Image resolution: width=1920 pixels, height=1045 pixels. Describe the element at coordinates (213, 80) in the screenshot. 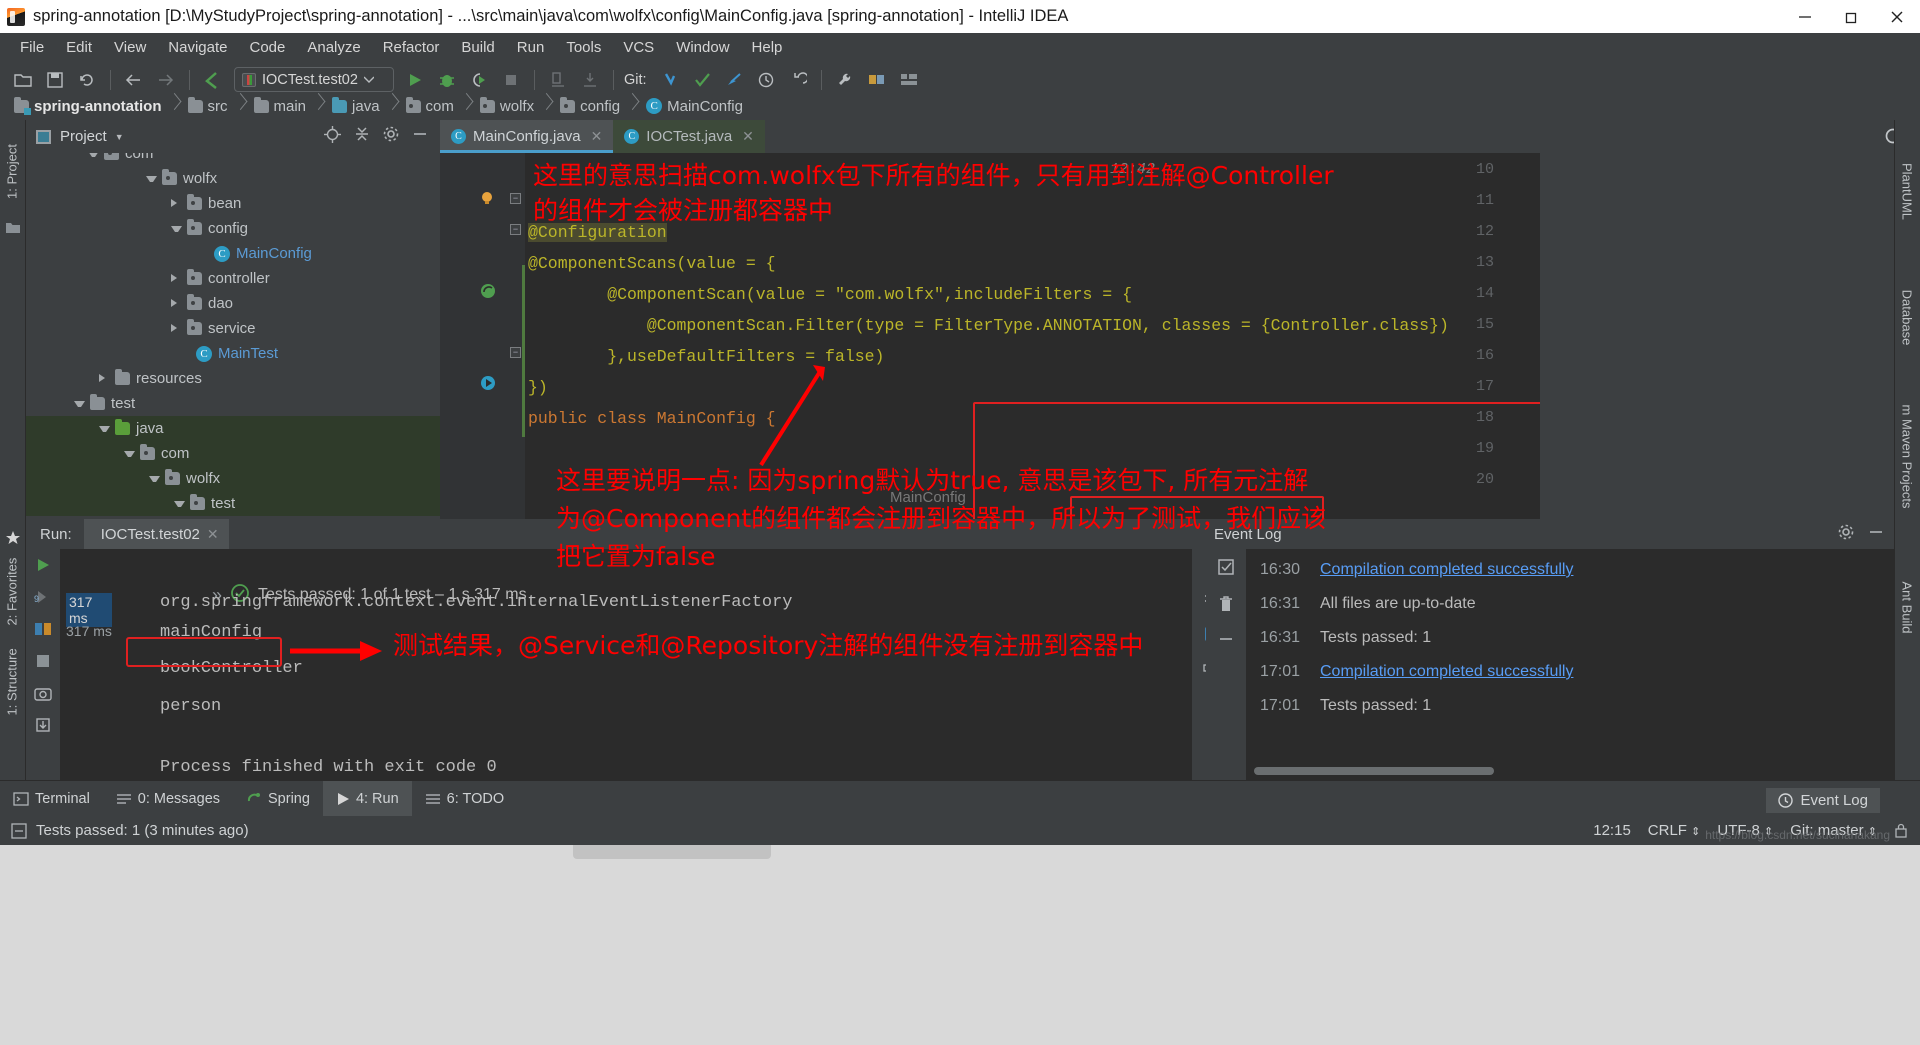

I see `undo-caret-icon` at that location.